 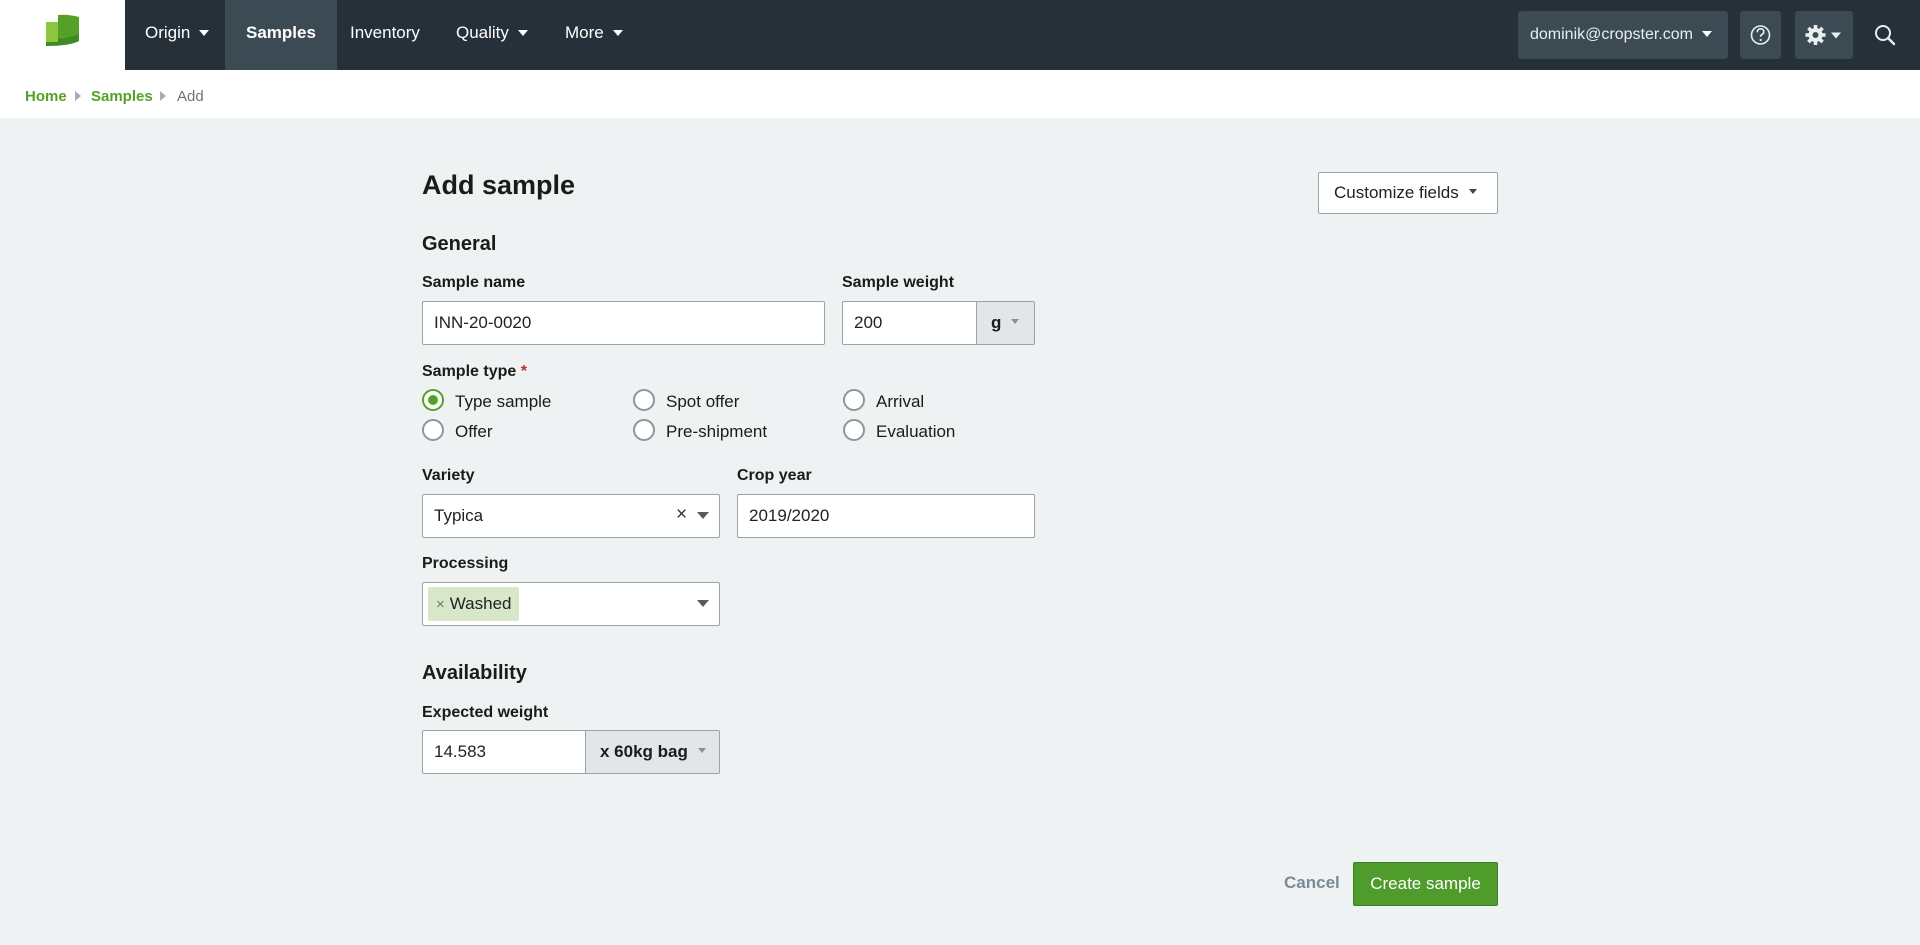 What do you see at coordinates (499, 185) in the screenshot?
I see `page-title: Add sample` at bounding box center [499, 185].